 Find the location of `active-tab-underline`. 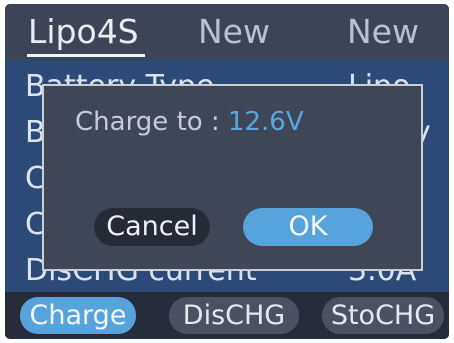

active-tab-underline is located at coordinates (86, 55).